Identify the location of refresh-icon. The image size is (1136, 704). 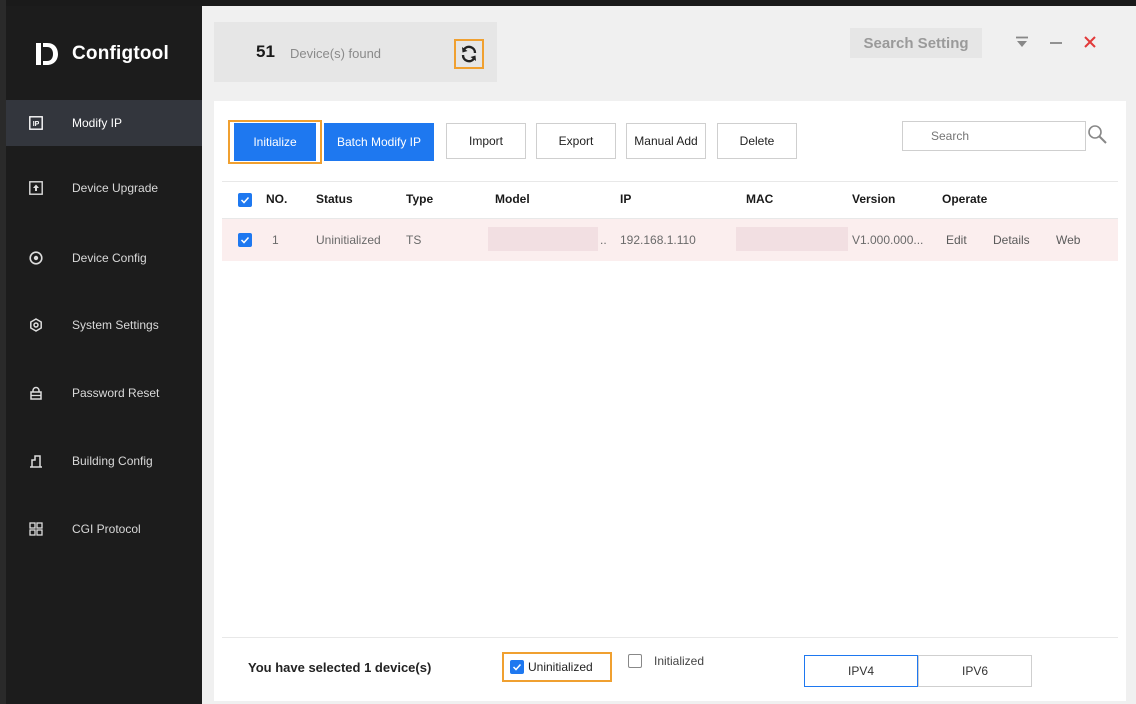
(469, 54).